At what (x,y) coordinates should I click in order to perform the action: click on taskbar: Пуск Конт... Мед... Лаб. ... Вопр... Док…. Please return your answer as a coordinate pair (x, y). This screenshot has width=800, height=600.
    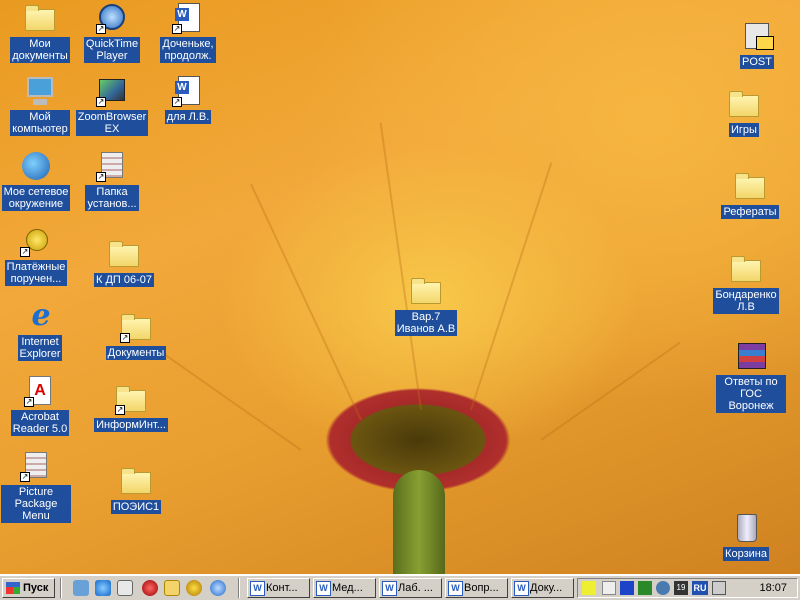
    Looking at the image, I should click on (400, 587).